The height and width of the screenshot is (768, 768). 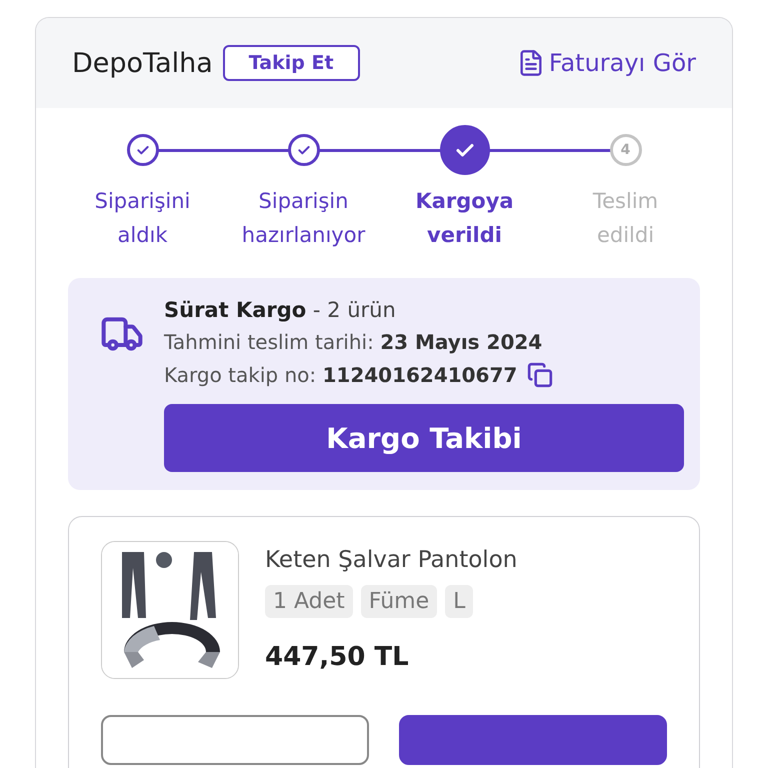 What do you see at coordinates (291, 63) in the screenshot?
I see `follow-button: Takip Et` at bounding box center [291, 63].